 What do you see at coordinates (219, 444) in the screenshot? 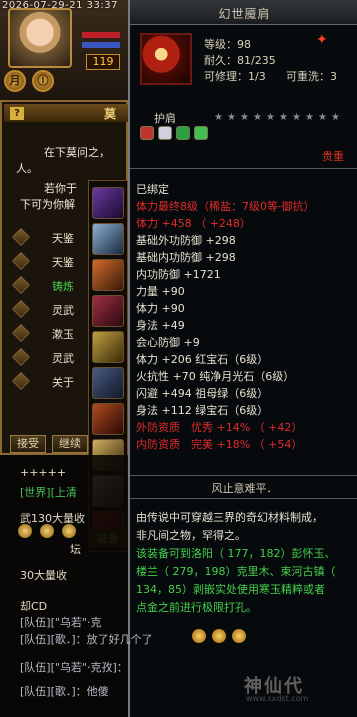
I see `attribute-line: 内防资质 完美 +18% （ +54）` at bounding box center [219, 444].